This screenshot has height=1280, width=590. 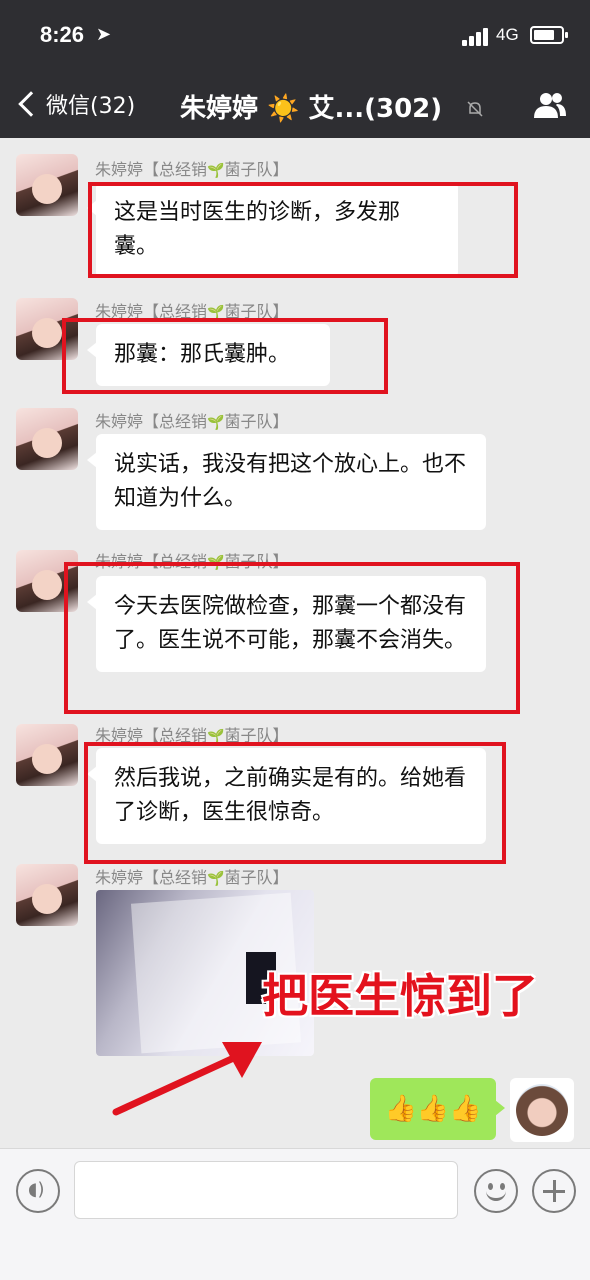 What do you see at coordinates (272, 230) in the screenshot?
I see `message-bubble: 这是当时医生的诊断，多发那囊。` at bounding box center [272, 230].